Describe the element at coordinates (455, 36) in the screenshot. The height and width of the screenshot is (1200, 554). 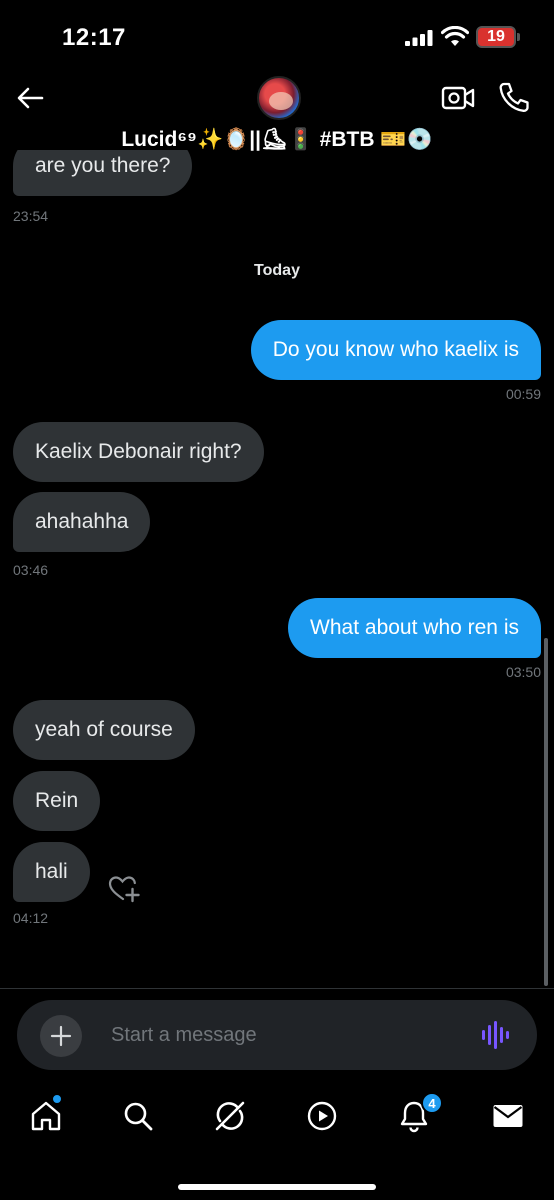
I see `wifi-icon` at that location.